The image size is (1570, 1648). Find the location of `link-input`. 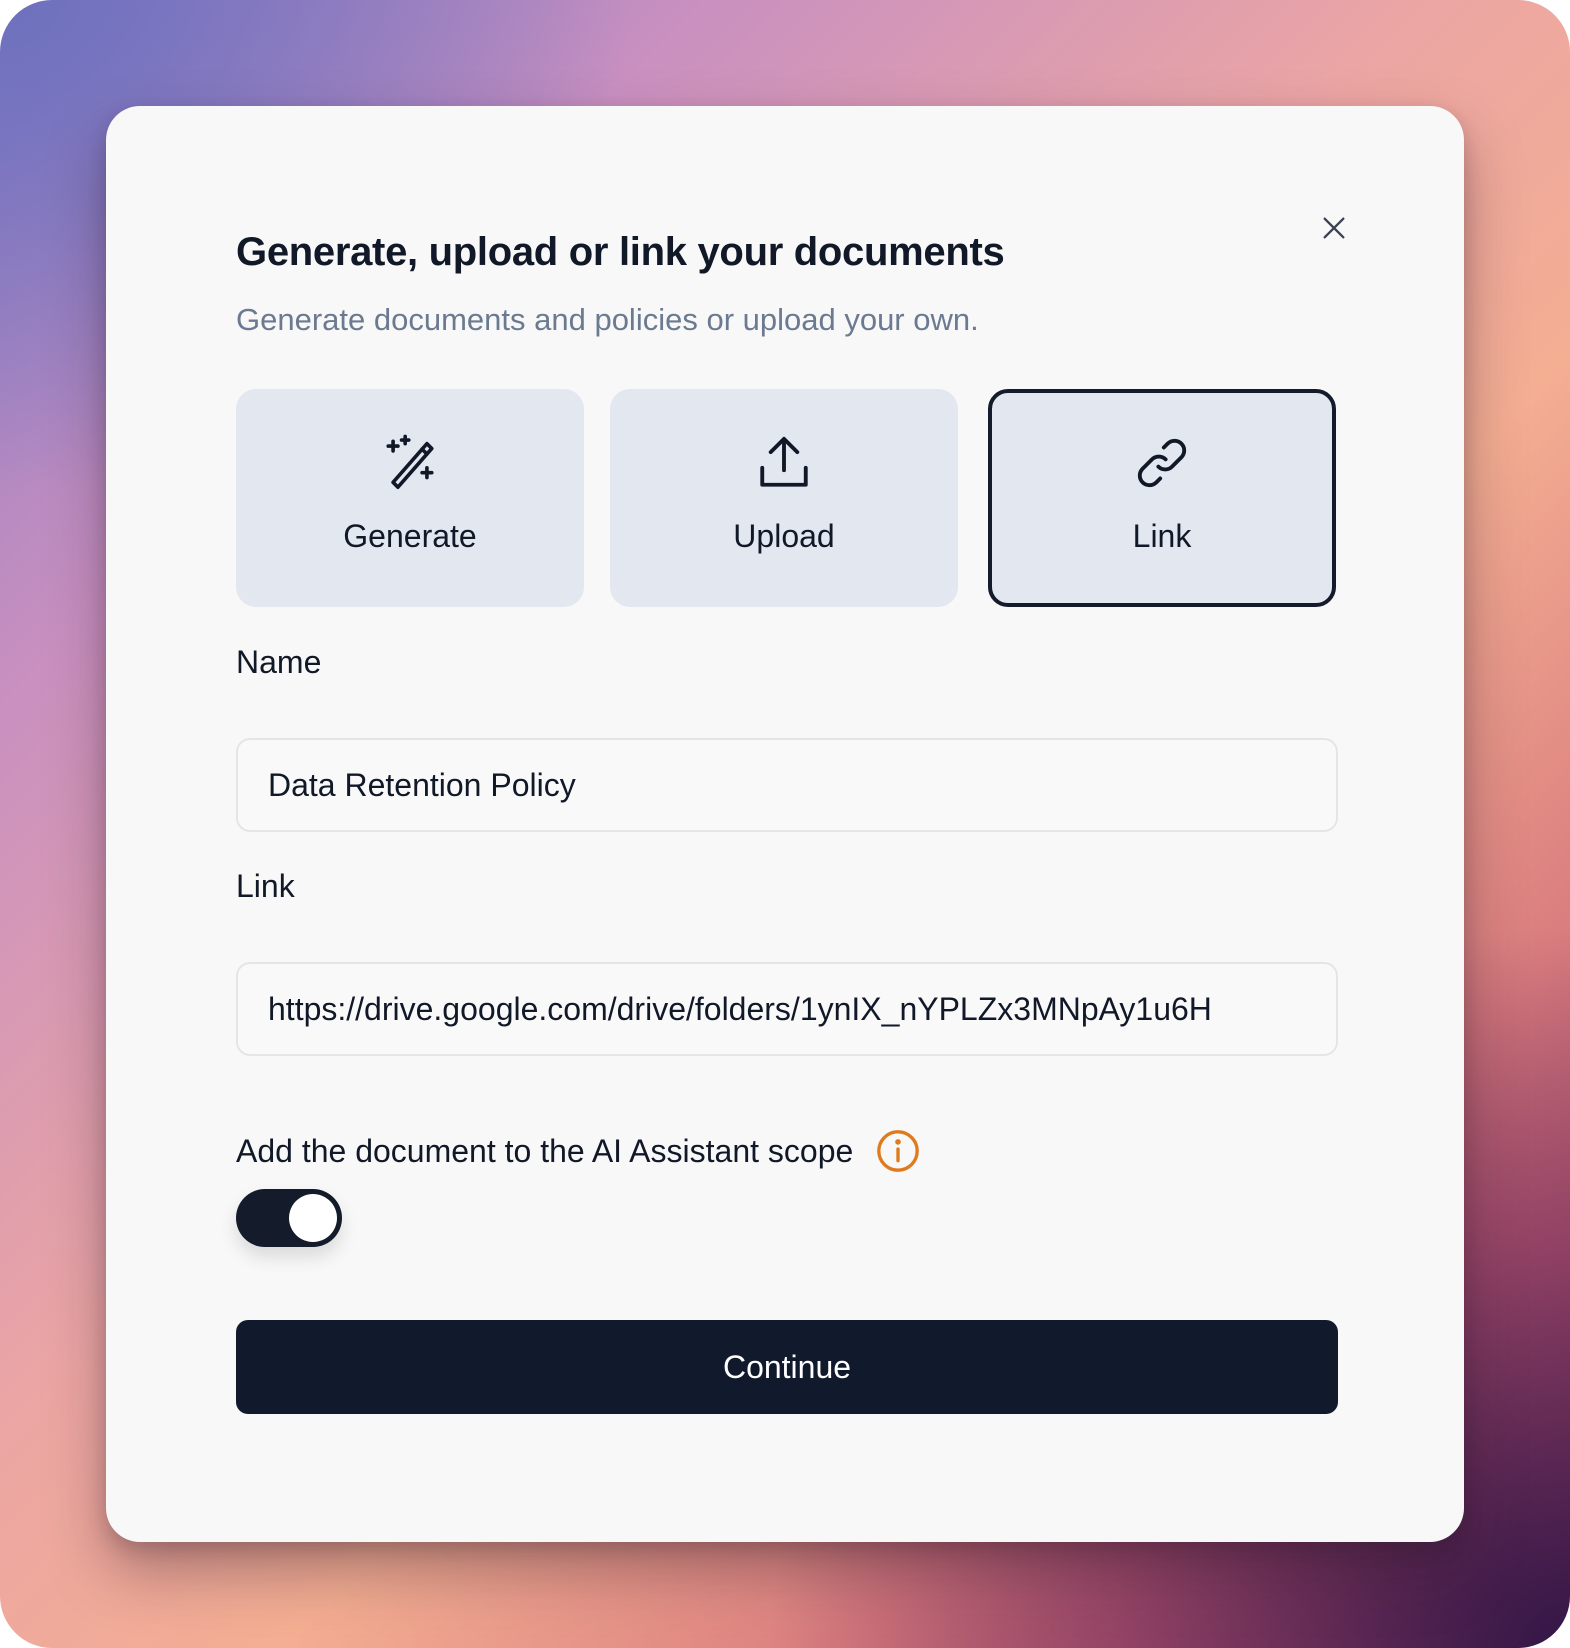

link-input is located at coordinates (787, 1009).